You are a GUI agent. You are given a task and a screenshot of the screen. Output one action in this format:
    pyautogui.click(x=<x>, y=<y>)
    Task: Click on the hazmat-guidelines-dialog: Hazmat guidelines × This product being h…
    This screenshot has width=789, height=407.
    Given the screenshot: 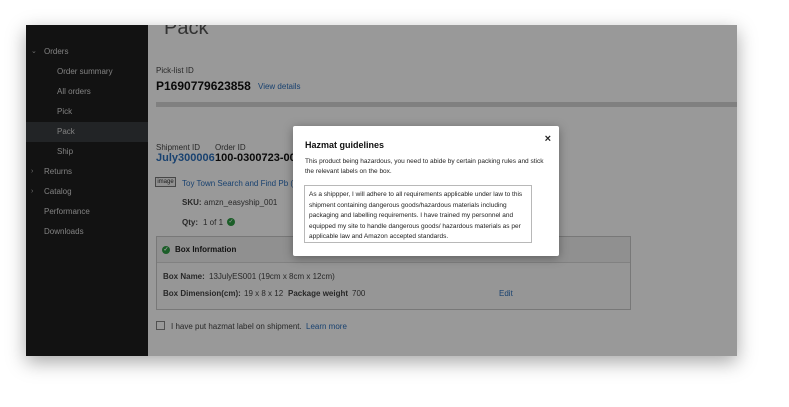 What is the action you would take?
    pyautogui.click(x=426, y=191)
    